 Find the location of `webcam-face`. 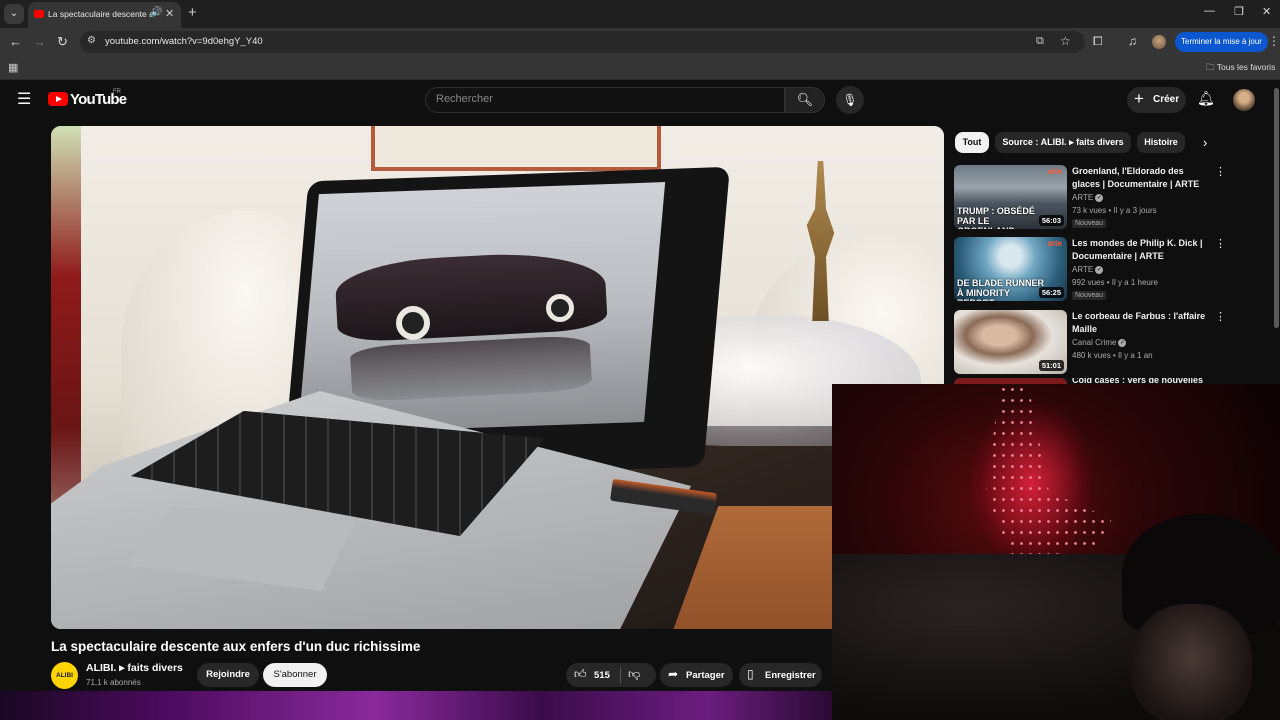

webcam-face is located at coordinates (1192, 662).